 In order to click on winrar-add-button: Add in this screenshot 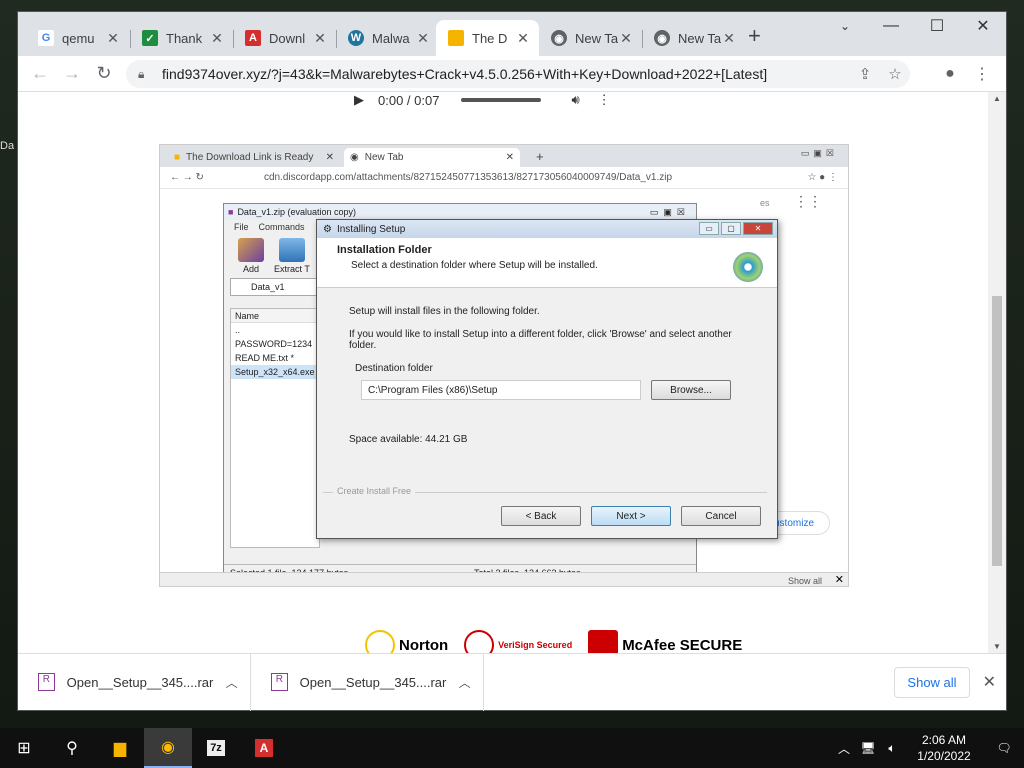, I will do `click(251, 256)`.